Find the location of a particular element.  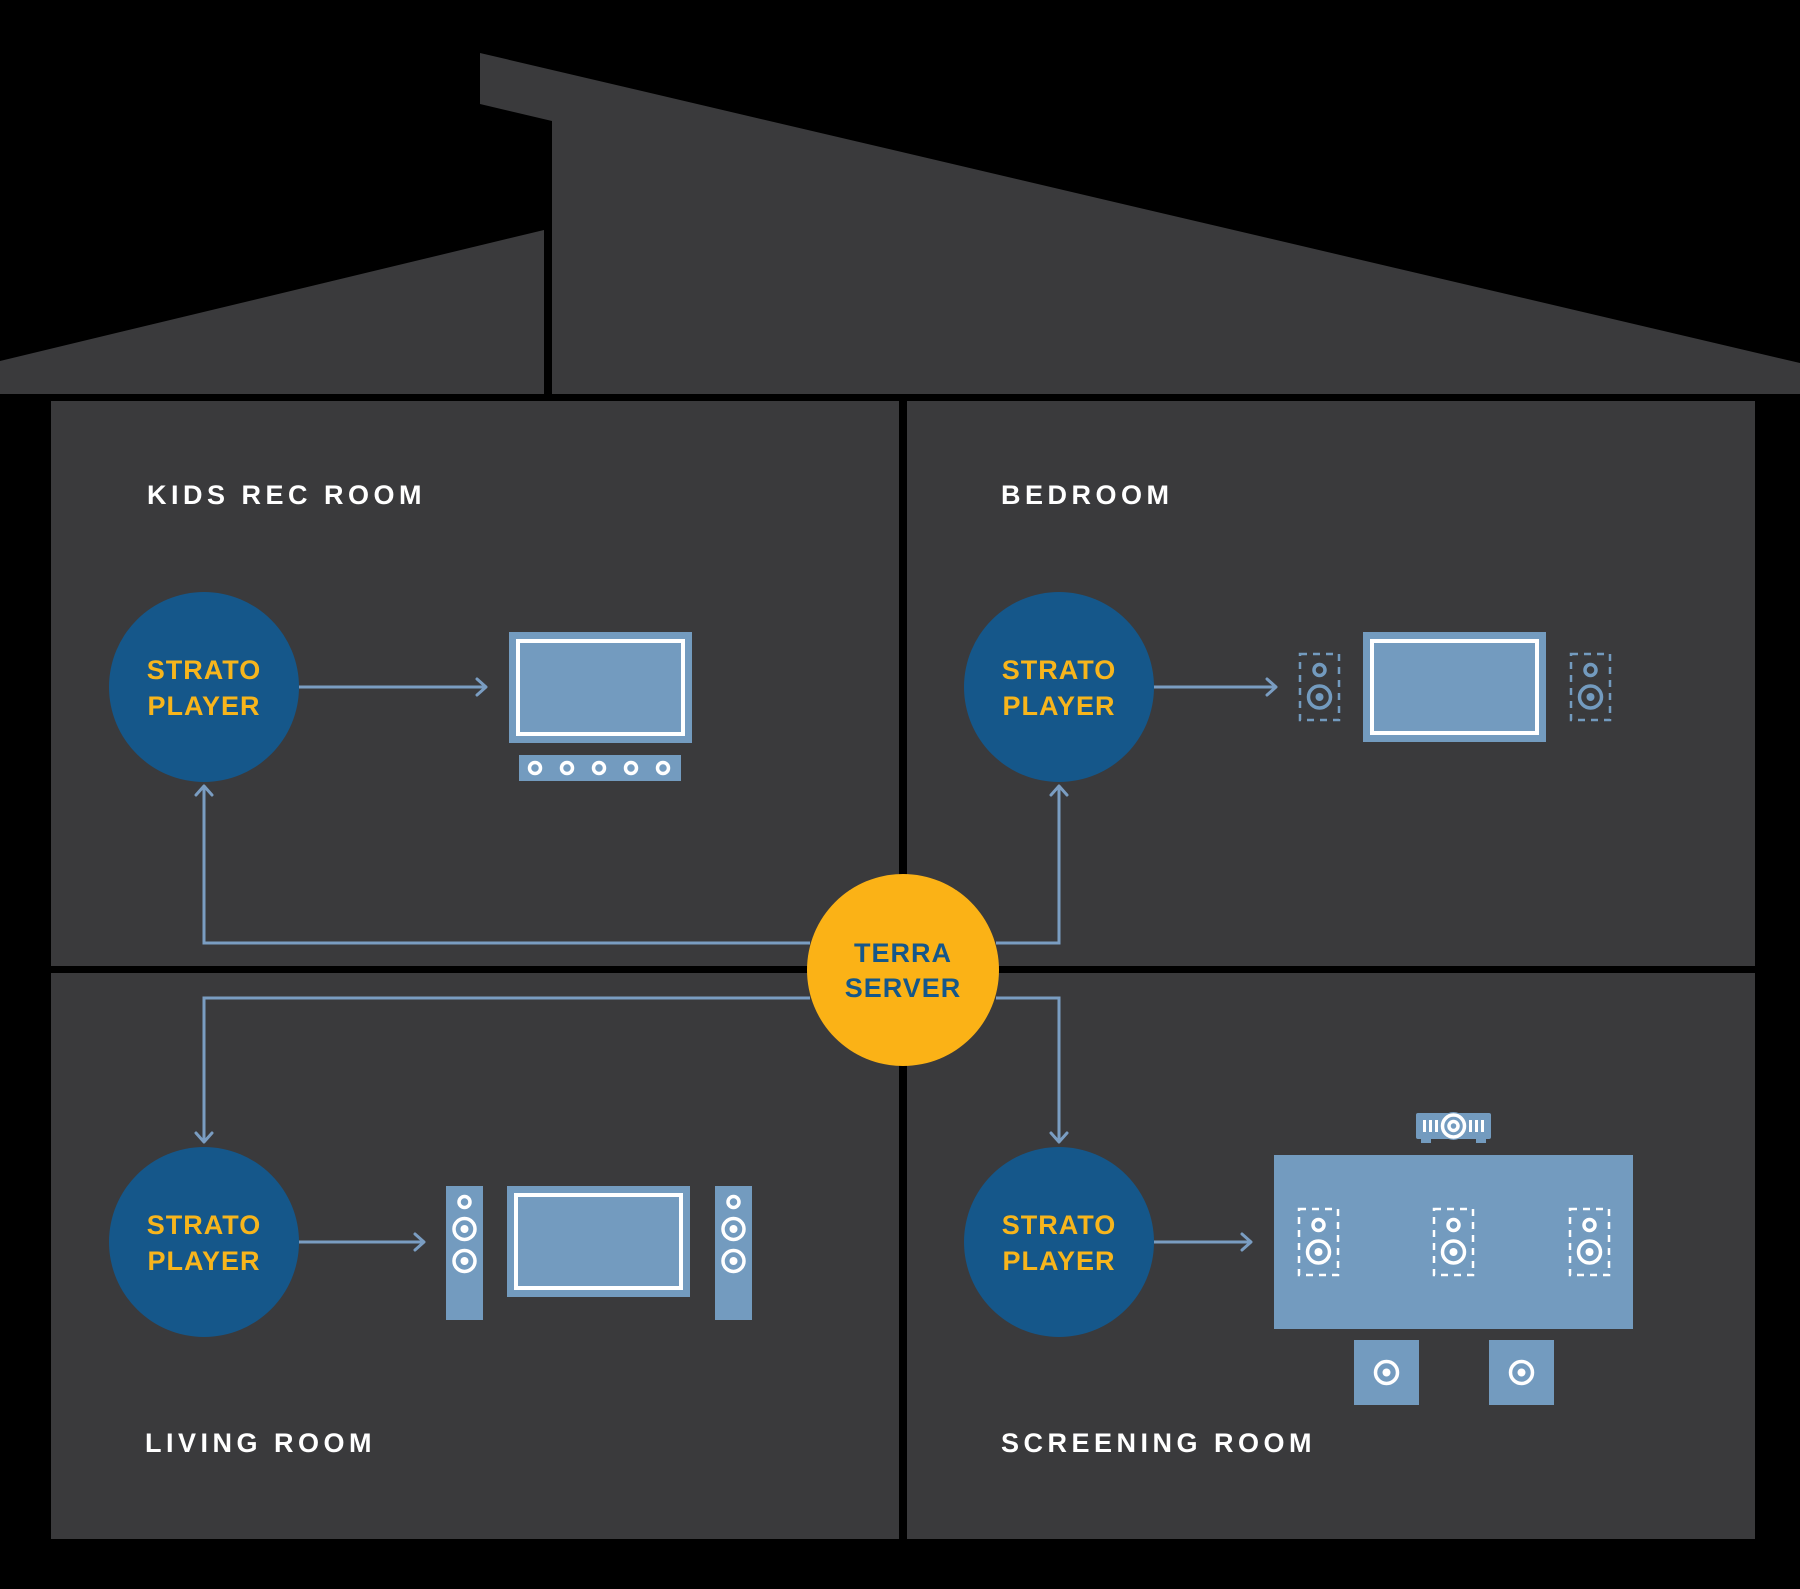

projector-icon is located at coordinates (1453, 1127).